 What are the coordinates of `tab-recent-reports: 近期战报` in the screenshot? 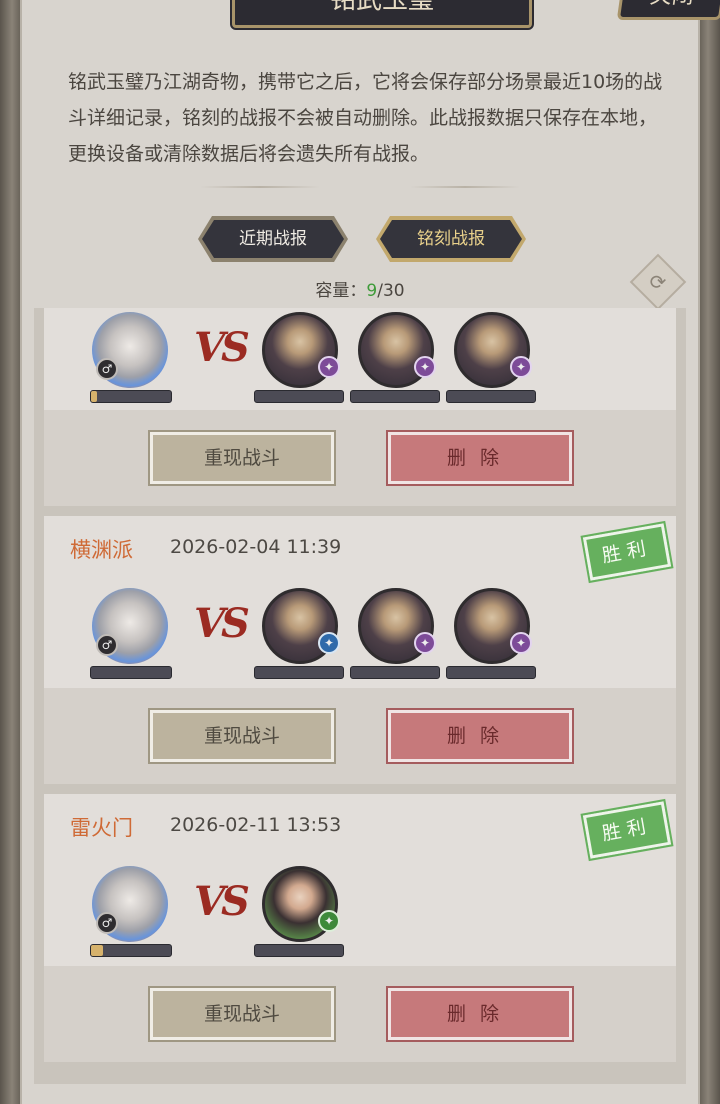 It's located at (273, 239).